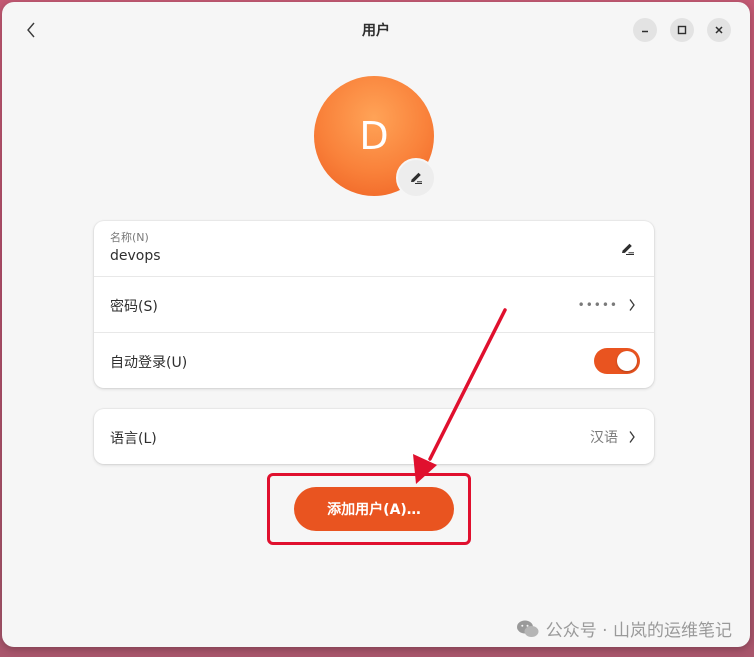 The width and height of the screenshot is (754, 657). What do you see at coordinates (527, 628) in the screenshot?
I see `wechat-icon` at bounding box center [527, 628].